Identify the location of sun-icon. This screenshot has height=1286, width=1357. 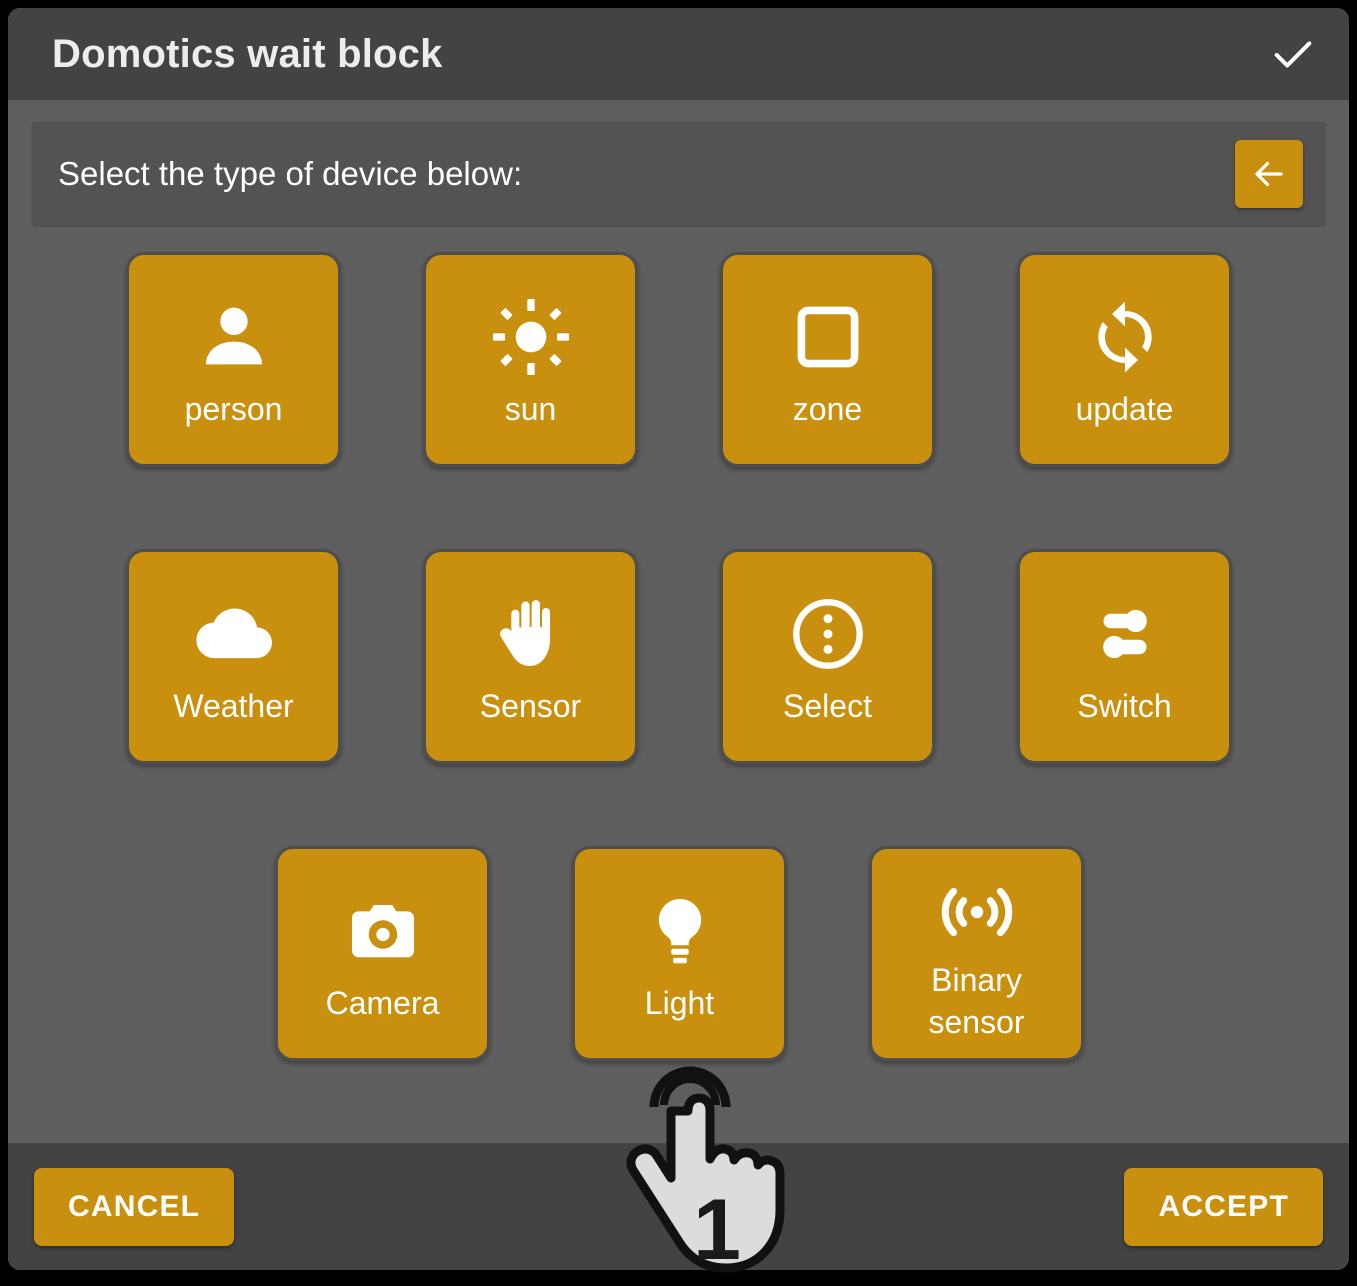
(531, 337).